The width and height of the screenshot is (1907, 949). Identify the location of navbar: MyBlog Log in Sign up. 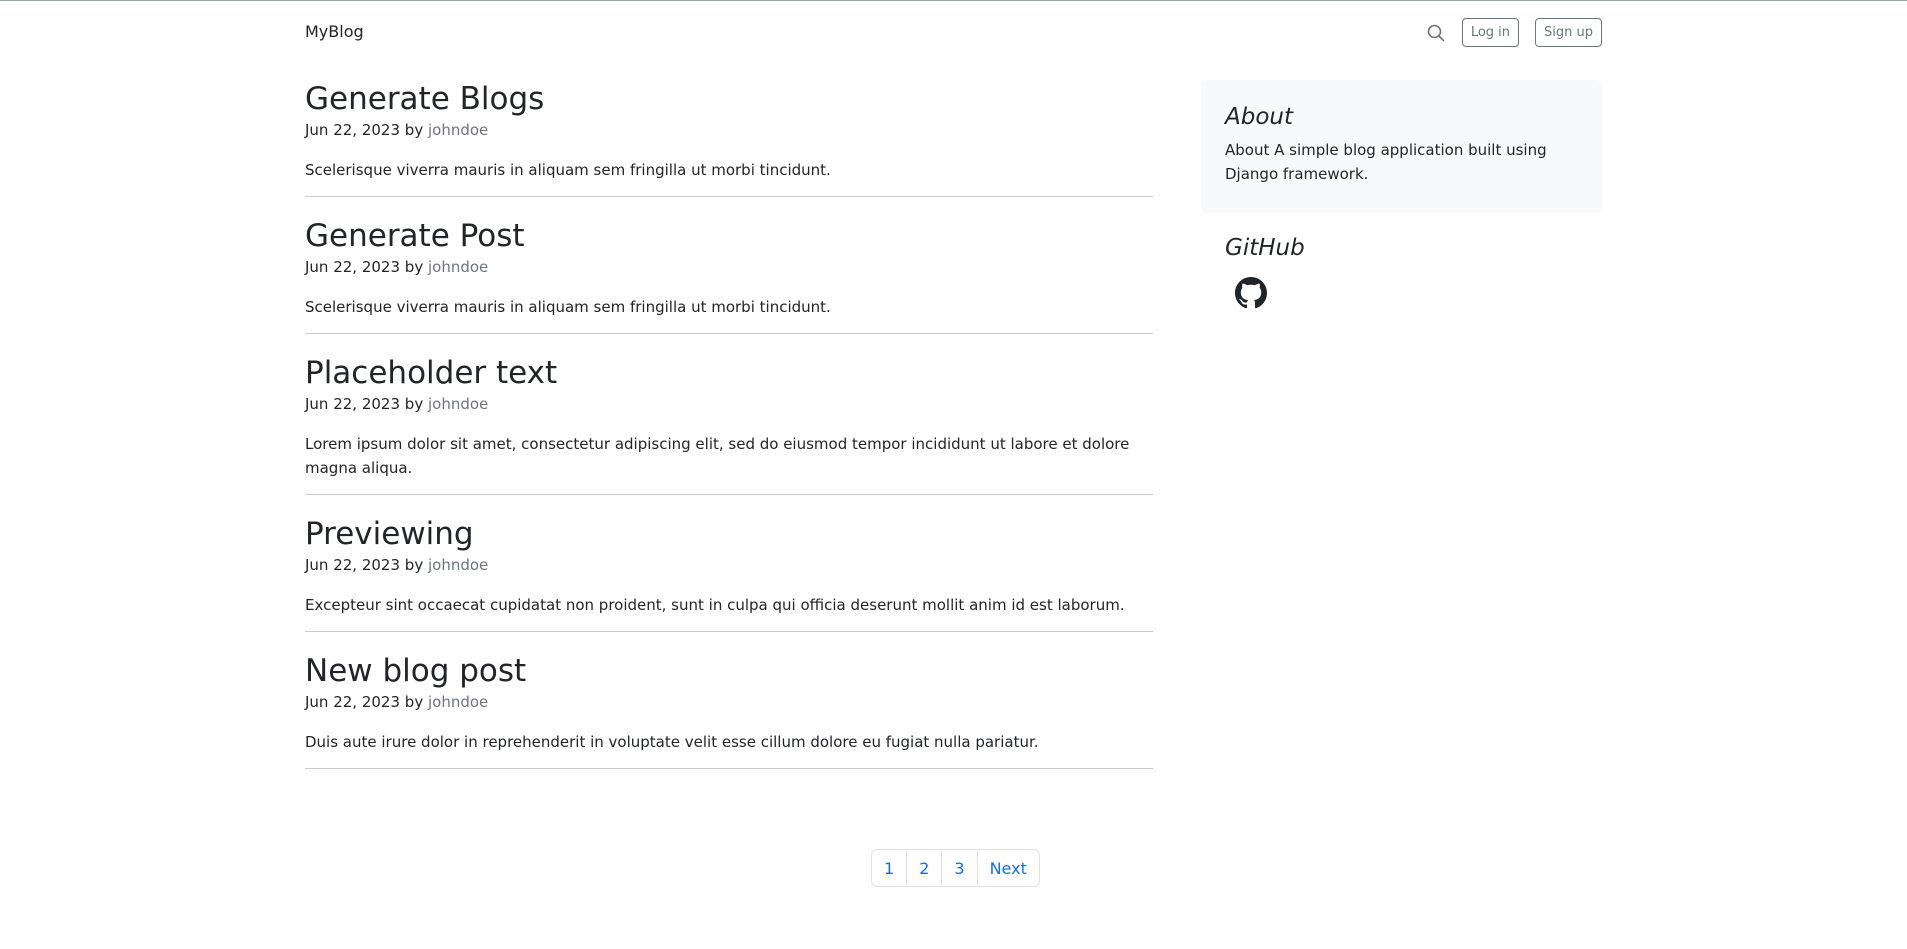
(953, 33).